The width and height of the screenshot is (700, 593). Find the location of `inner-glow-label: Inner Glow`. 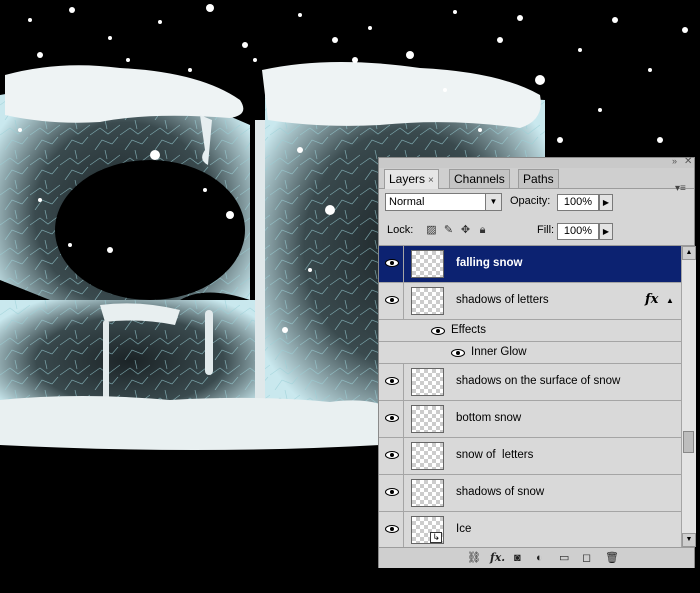

inner-glow-label: Inner Glow is located at coordinates (499, 352).